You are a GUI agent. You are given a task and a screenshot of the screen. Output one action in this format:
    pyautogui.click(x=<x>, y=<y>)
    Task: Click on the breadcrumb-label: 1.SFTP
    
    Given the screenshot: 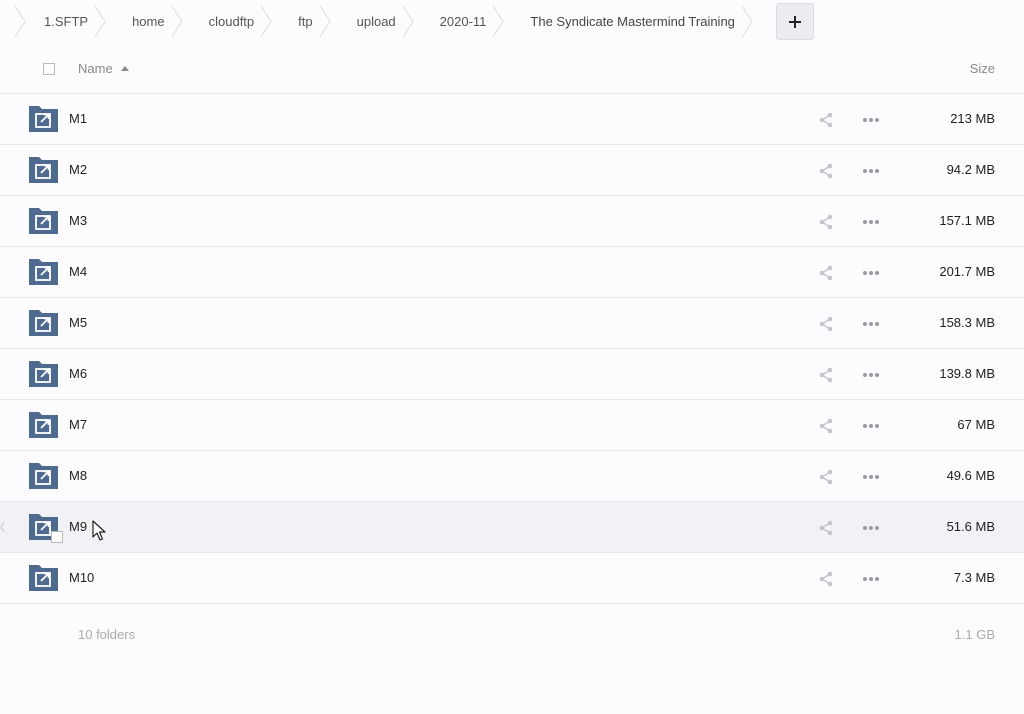 What is the action you would take?
    pyautogui.click(x=66, y=21)
    